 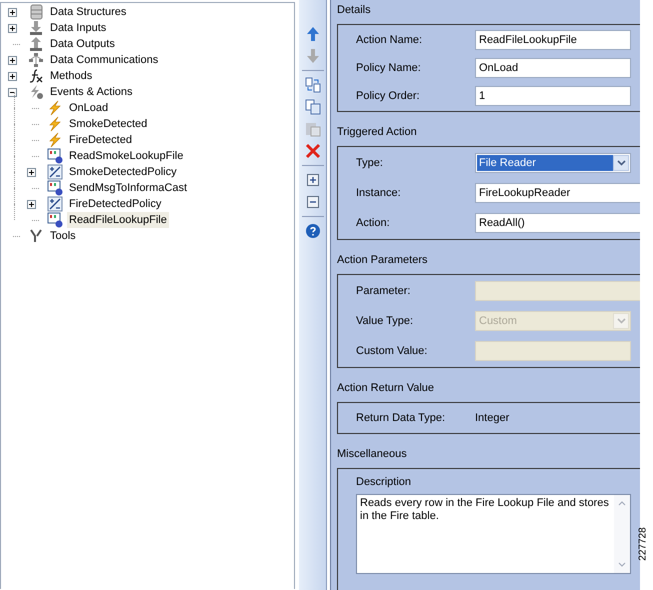 What do you see at coordinates (104, 60) in the screenshot?
I see `tree-item: Data Communications` at bounding box center [104, 60].